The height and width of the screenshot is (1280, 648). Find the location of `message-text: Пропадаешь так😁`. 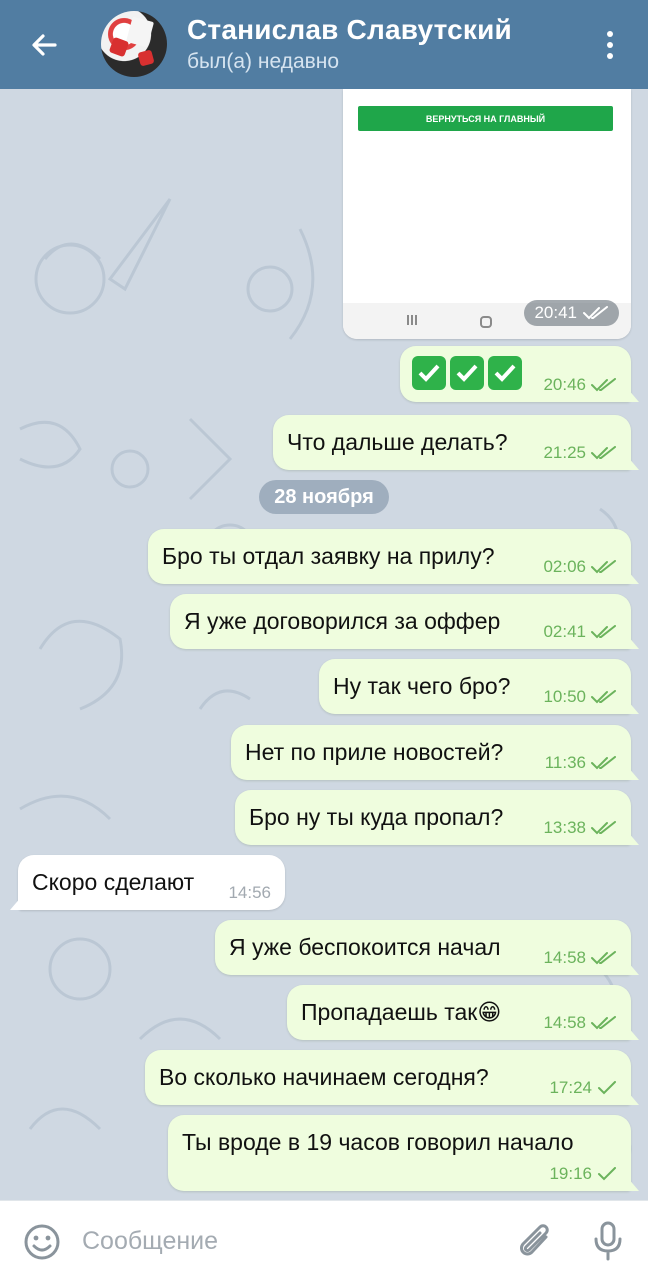

message-text: Пропадаешь так😁 is located at coordinates (401, 1012).